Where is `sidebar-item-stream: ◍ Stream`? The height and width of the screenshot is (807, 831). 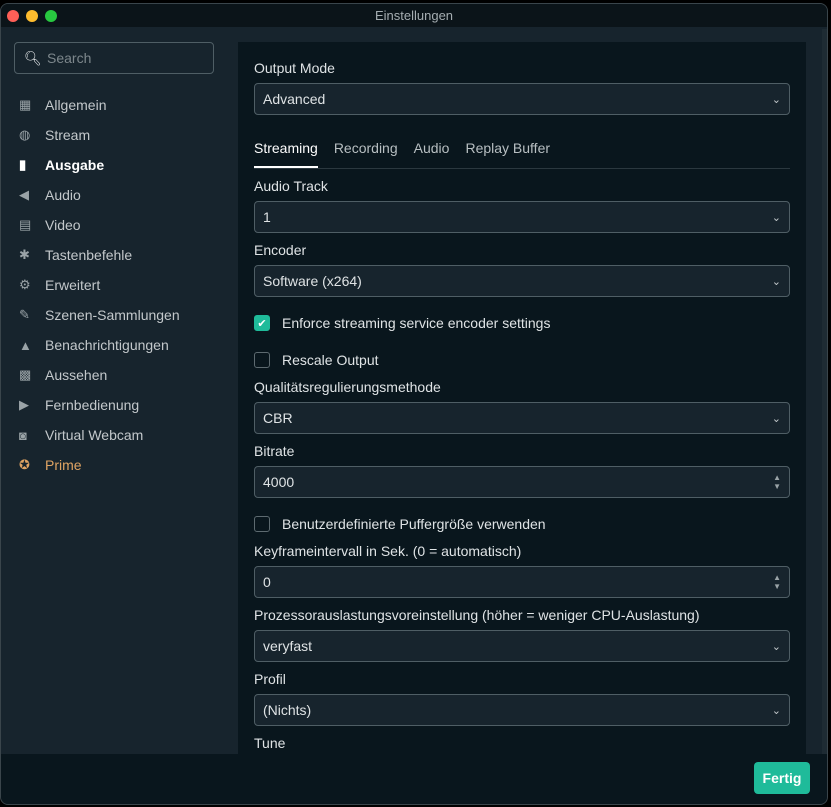 sidebar-item-stream: ◍ Stream is located at coordinates (99, 135).